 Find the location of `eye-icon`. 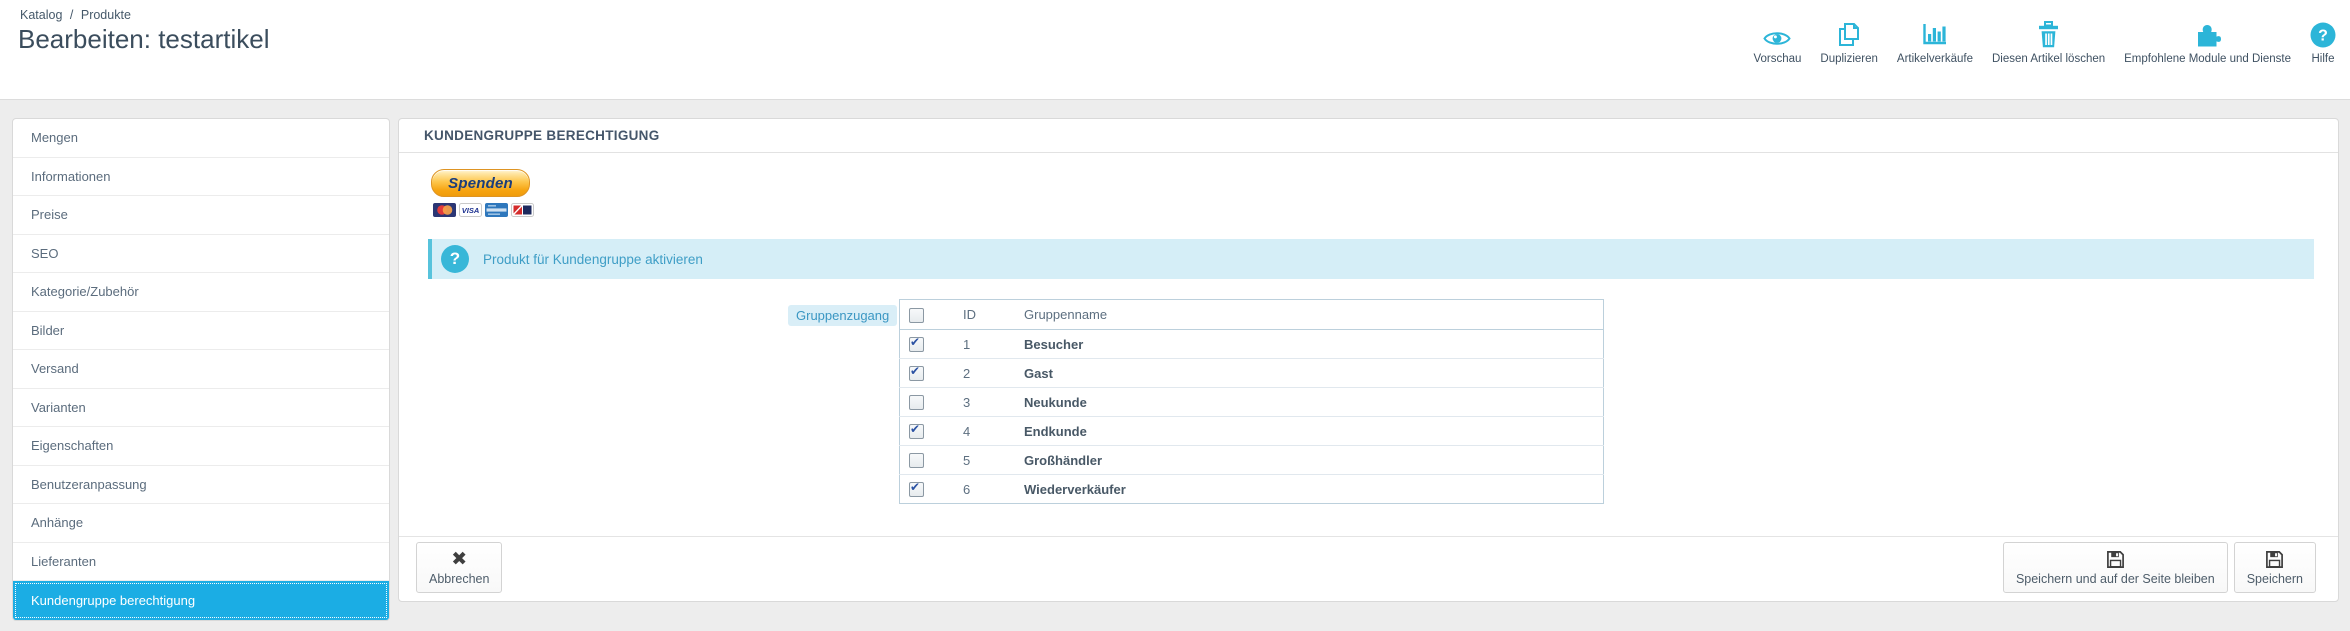

eye-icon is located at coordinates (1777, 34).